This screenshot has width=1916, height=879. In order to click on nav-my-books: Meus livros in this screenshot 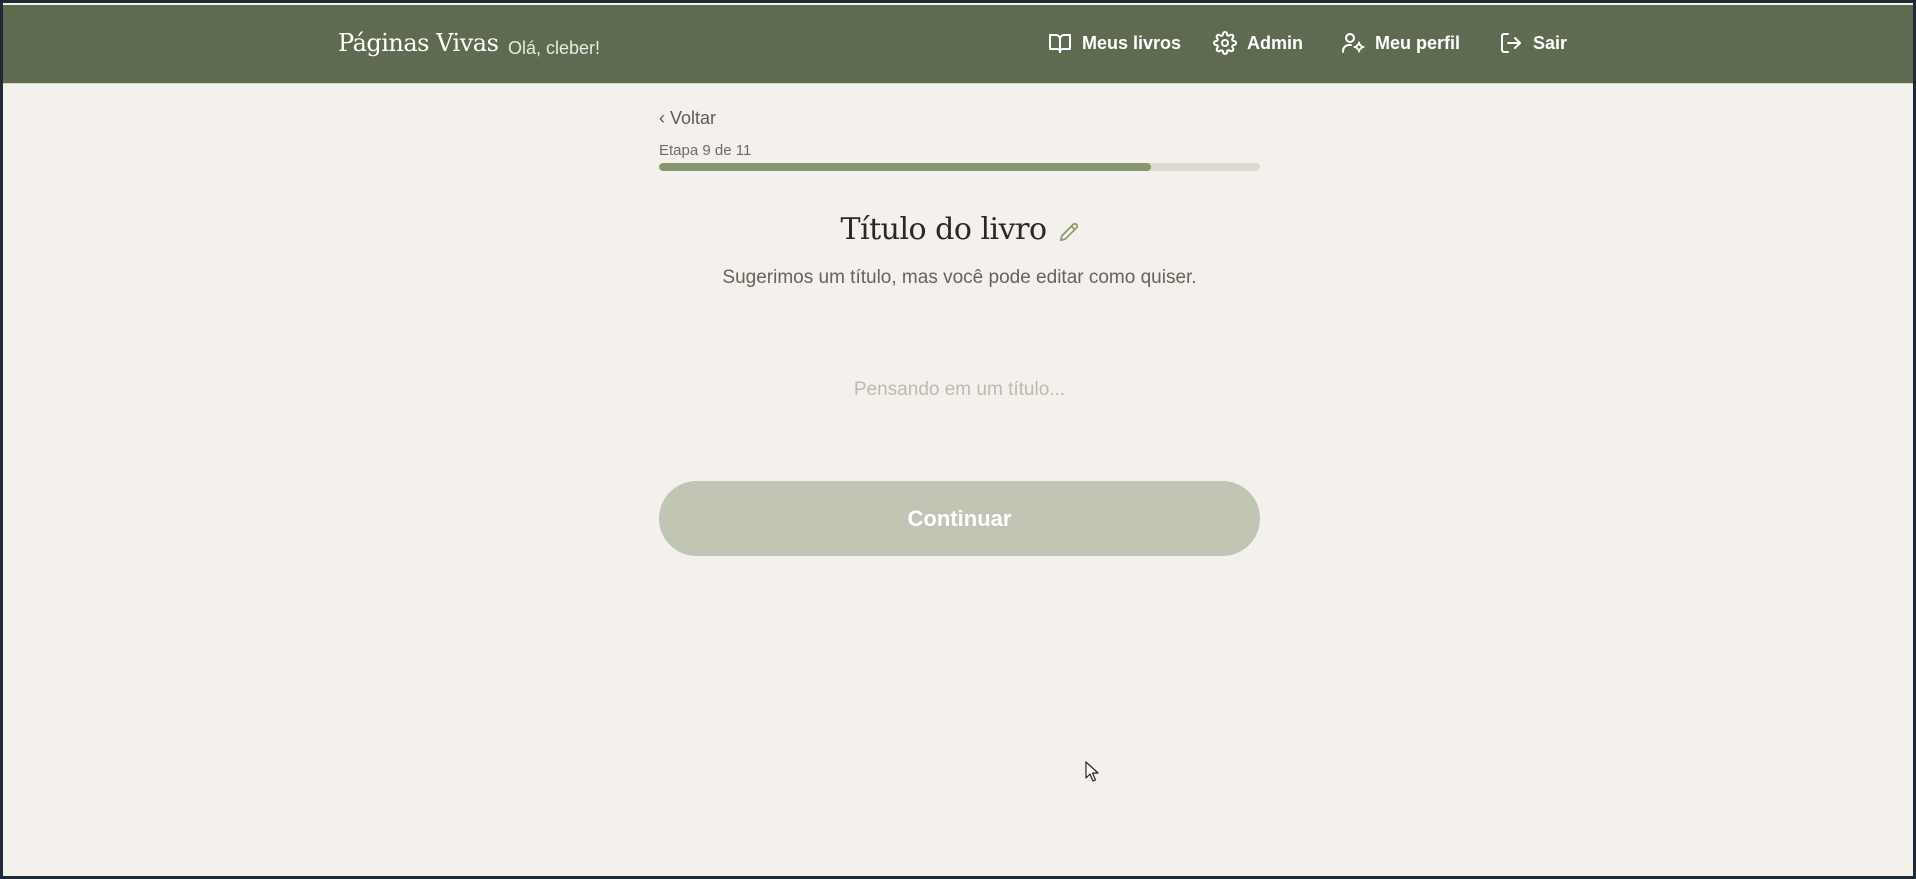, I will do `click(1114, 43)`.